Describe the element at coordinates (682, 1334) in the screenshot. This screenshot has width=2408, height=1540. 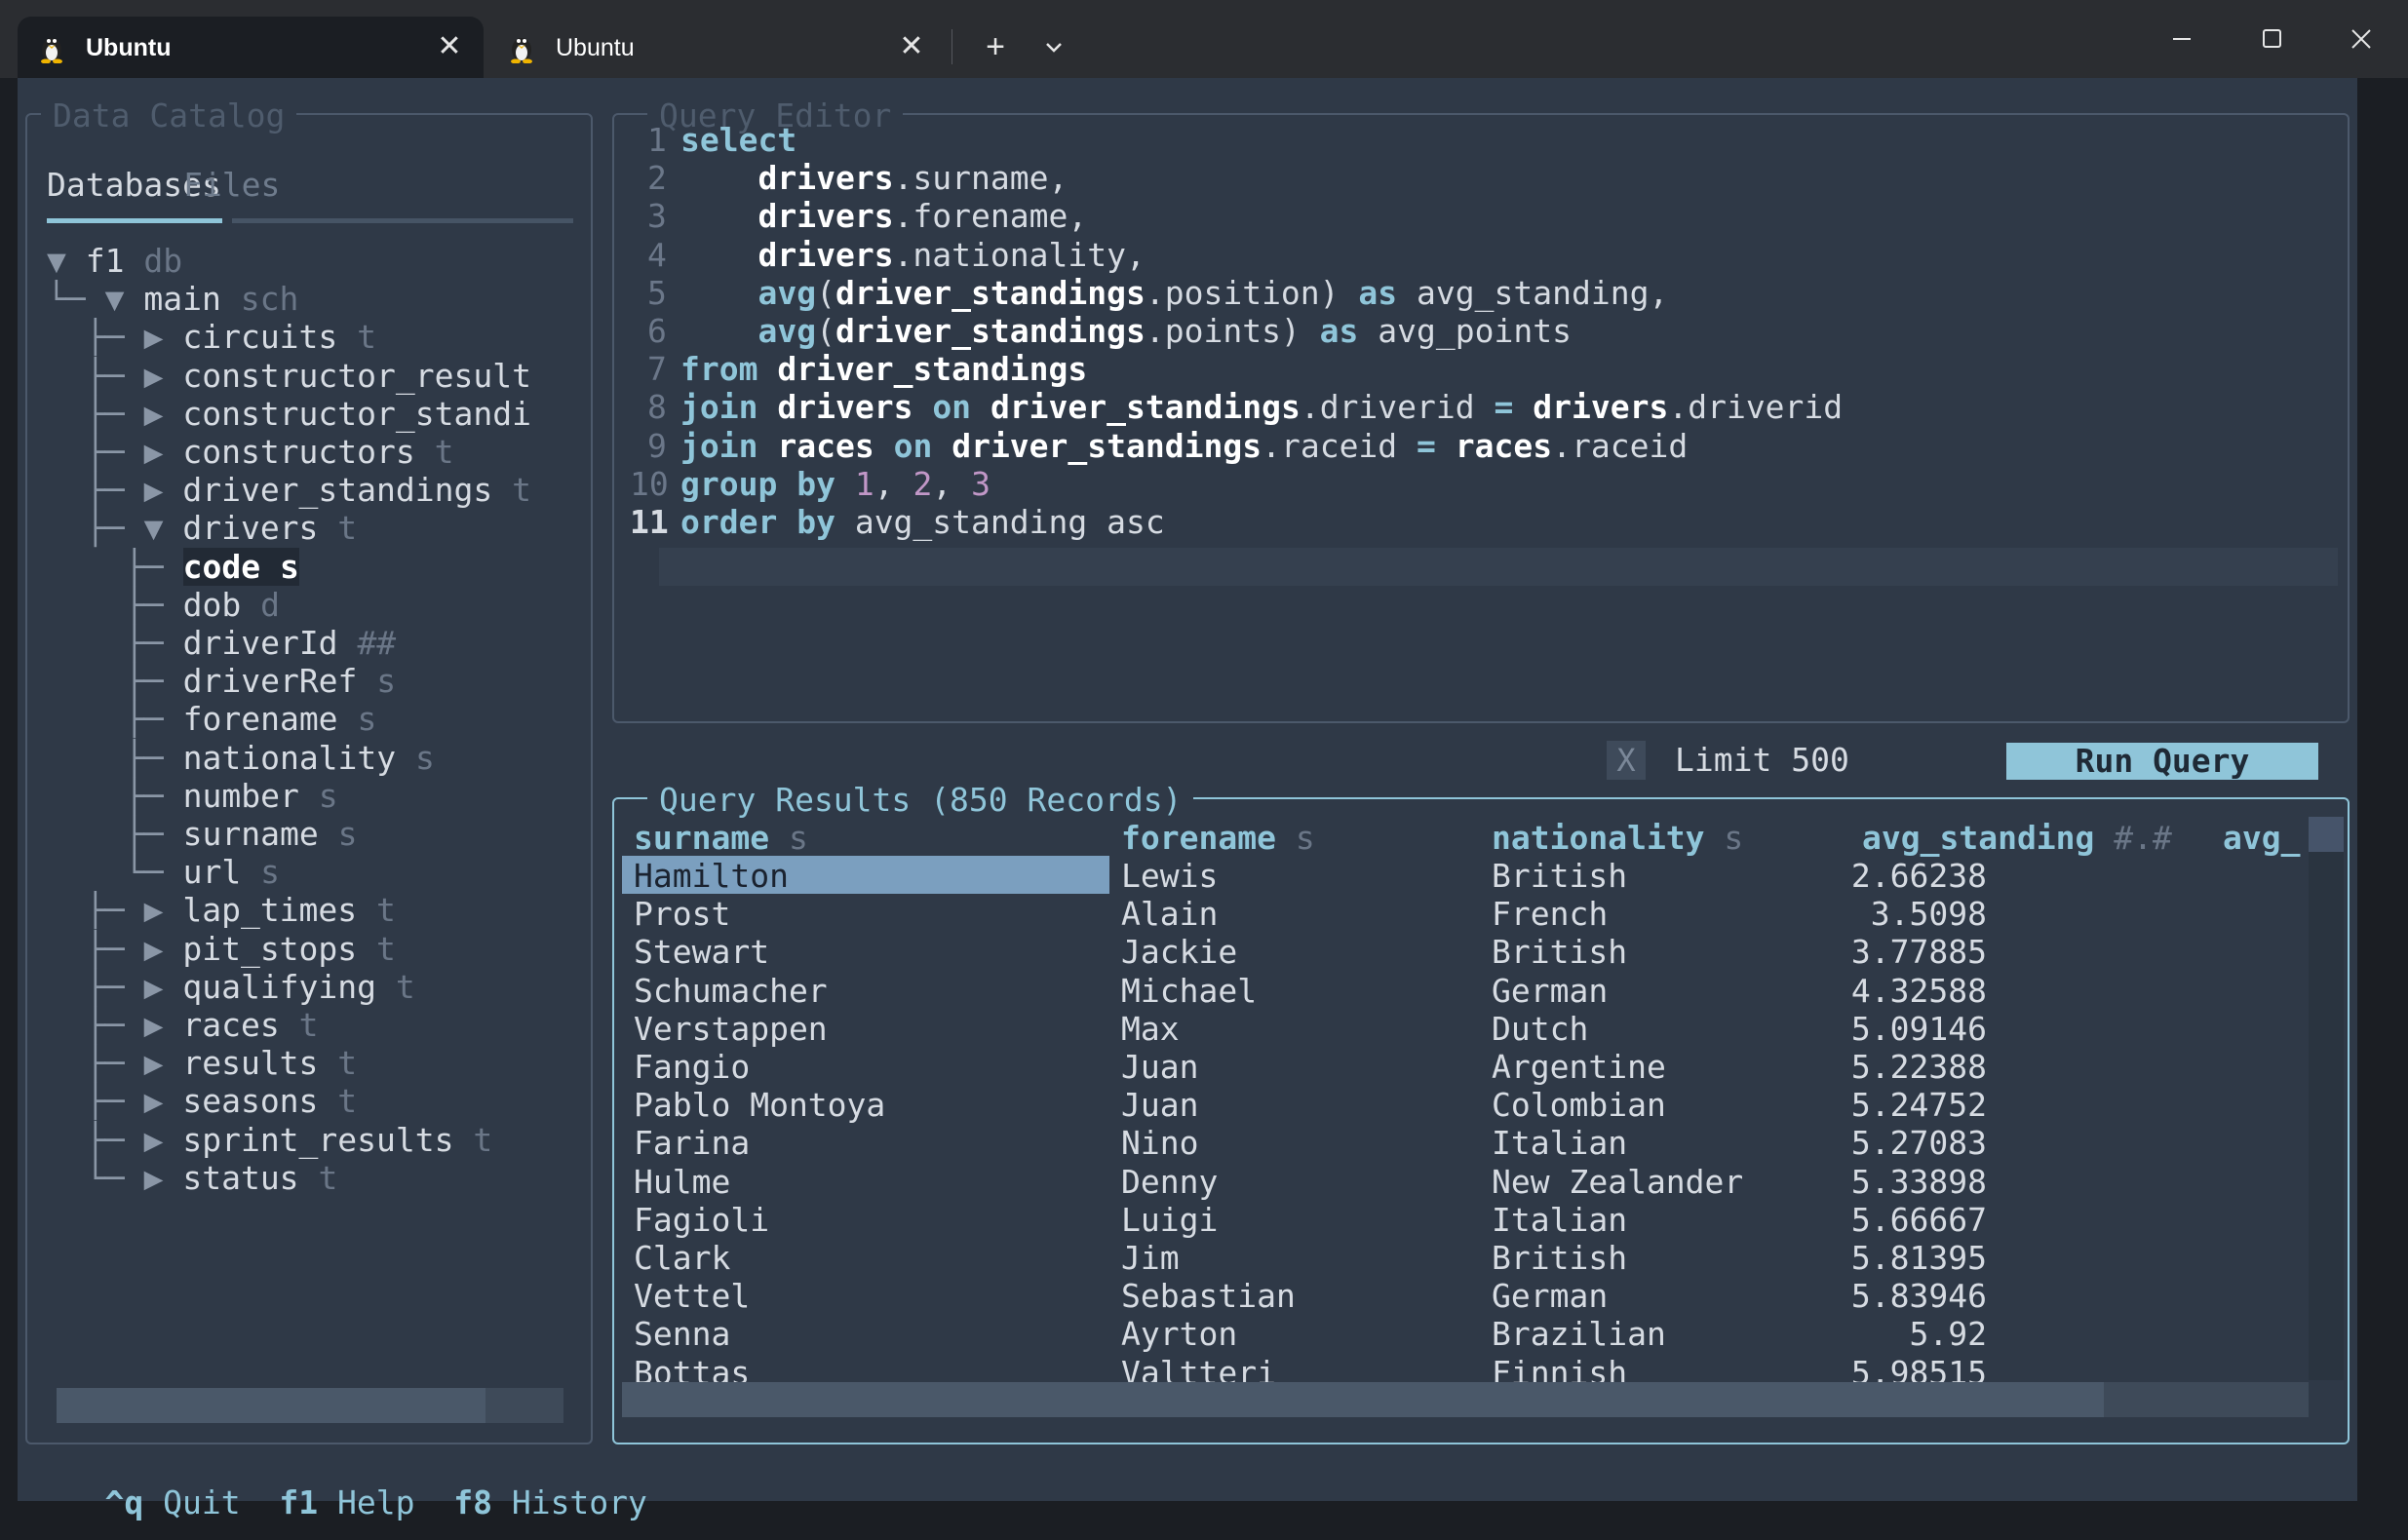
I see `table-cell: Senna` at that location.